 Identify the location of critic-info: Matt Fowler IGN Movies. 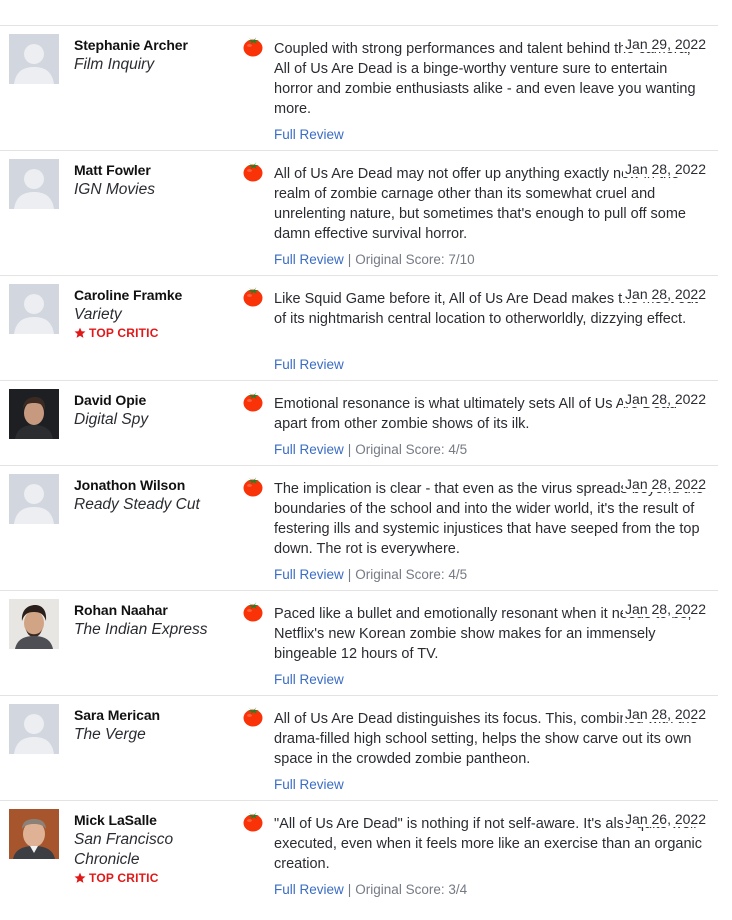
(154, 181).